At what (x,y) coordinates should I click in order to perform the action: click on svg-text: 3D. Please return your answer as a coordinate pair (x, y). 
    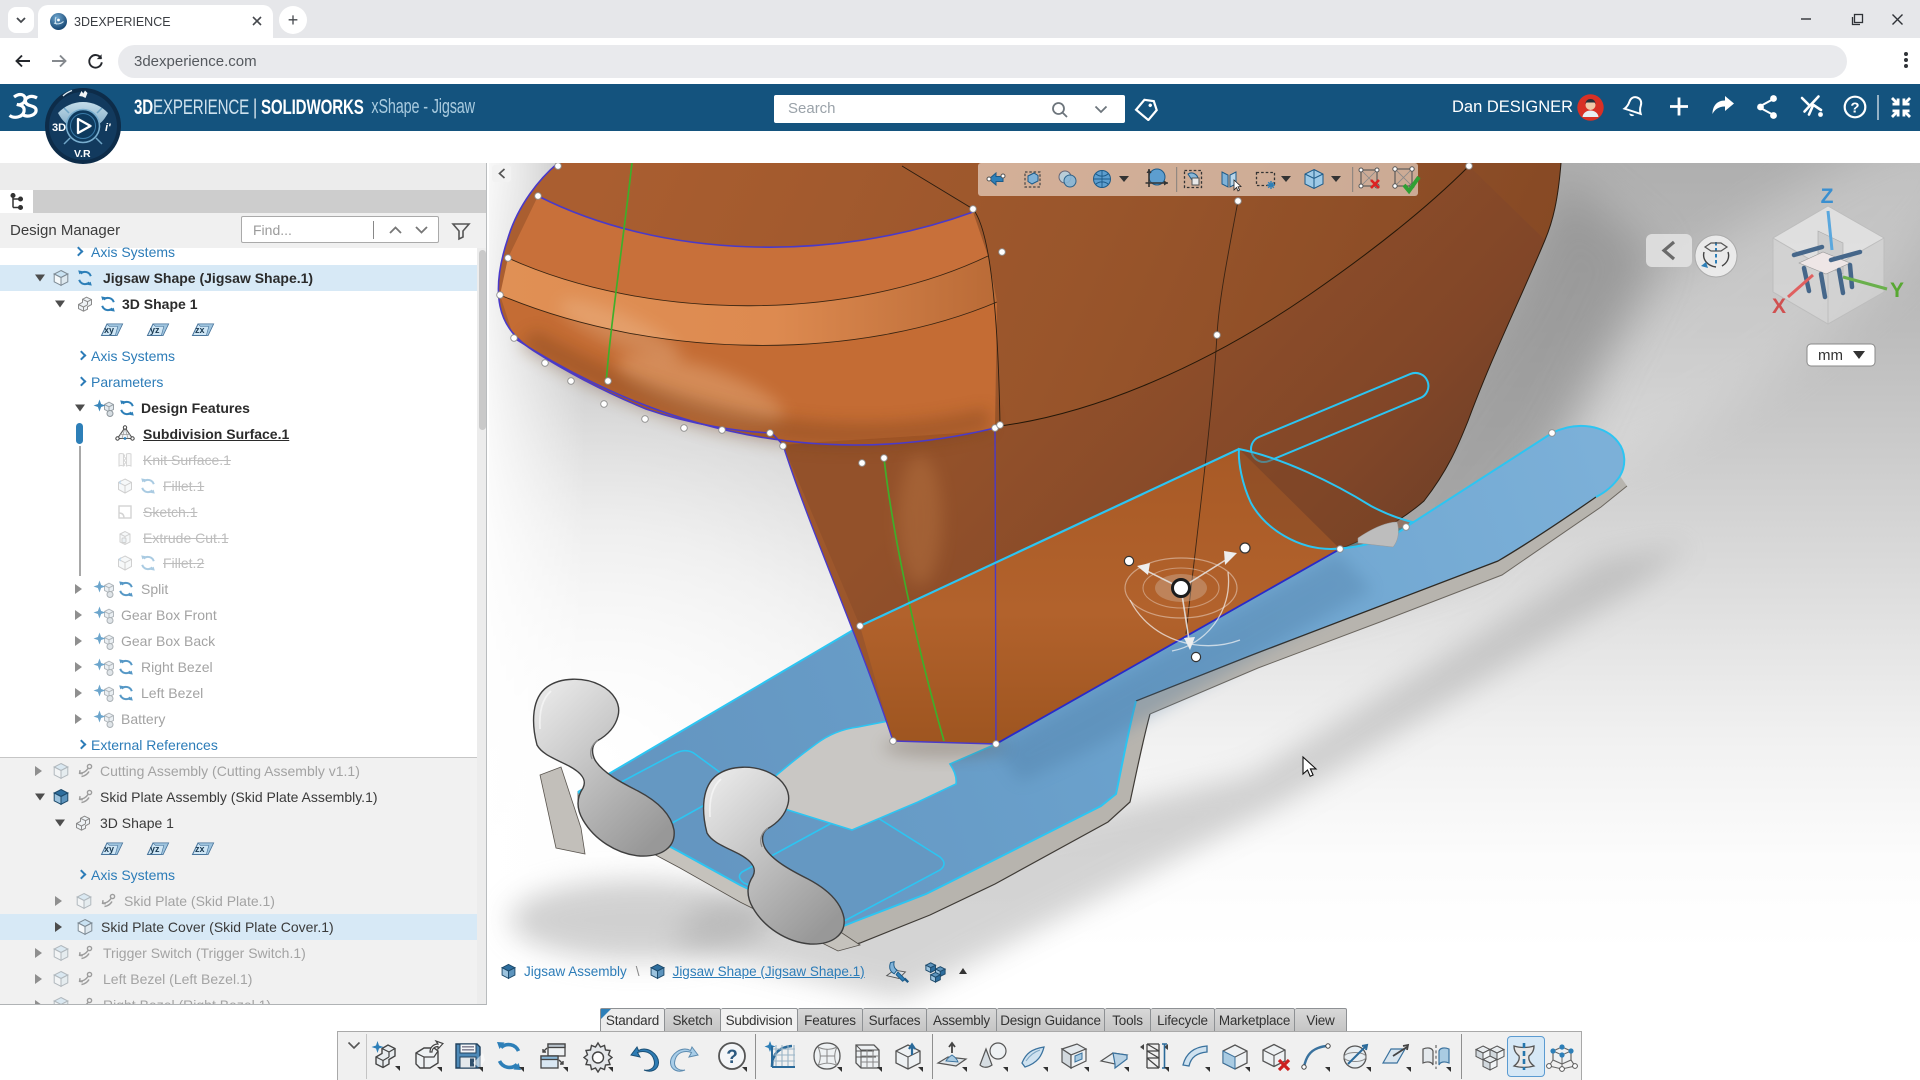
    Looking at the image, I should click on (59, 128).